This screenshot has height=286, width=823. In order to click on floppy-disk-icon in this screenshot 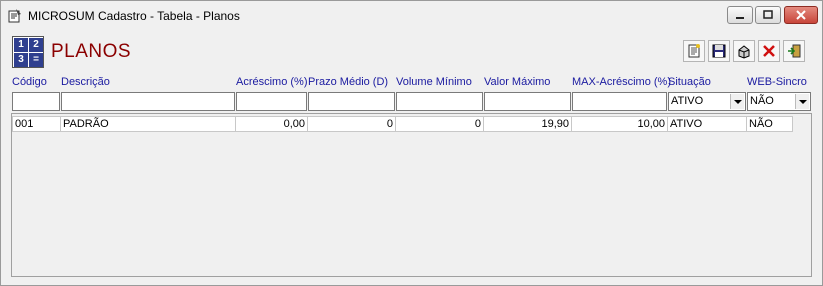, I will do `click(719, 51)`.